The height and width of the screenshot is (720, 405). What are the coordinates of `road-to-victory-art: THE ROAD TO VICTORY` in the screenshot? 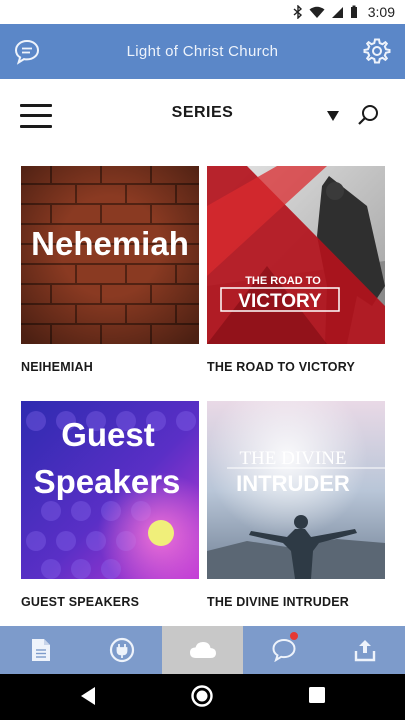 It's located at (296, 255).